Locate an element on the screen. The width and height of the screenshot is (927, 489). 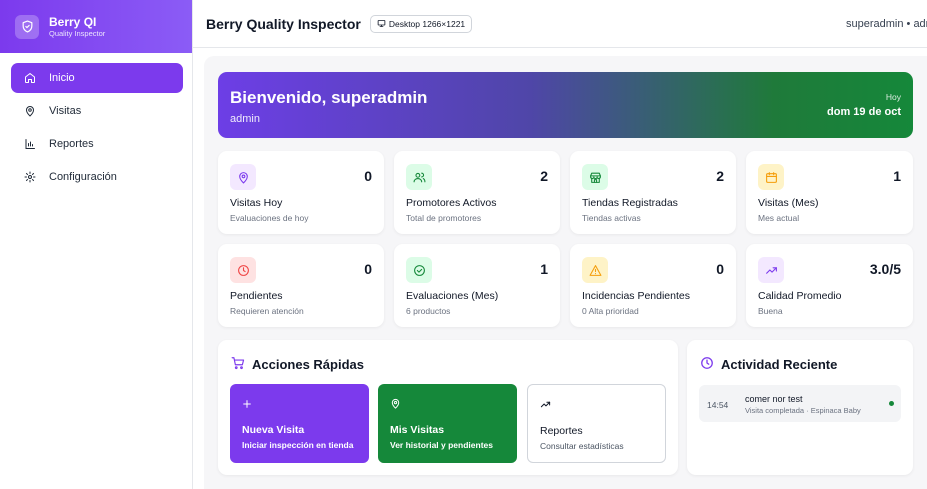
bar-chart-icon is located at coordinates (30, 144).